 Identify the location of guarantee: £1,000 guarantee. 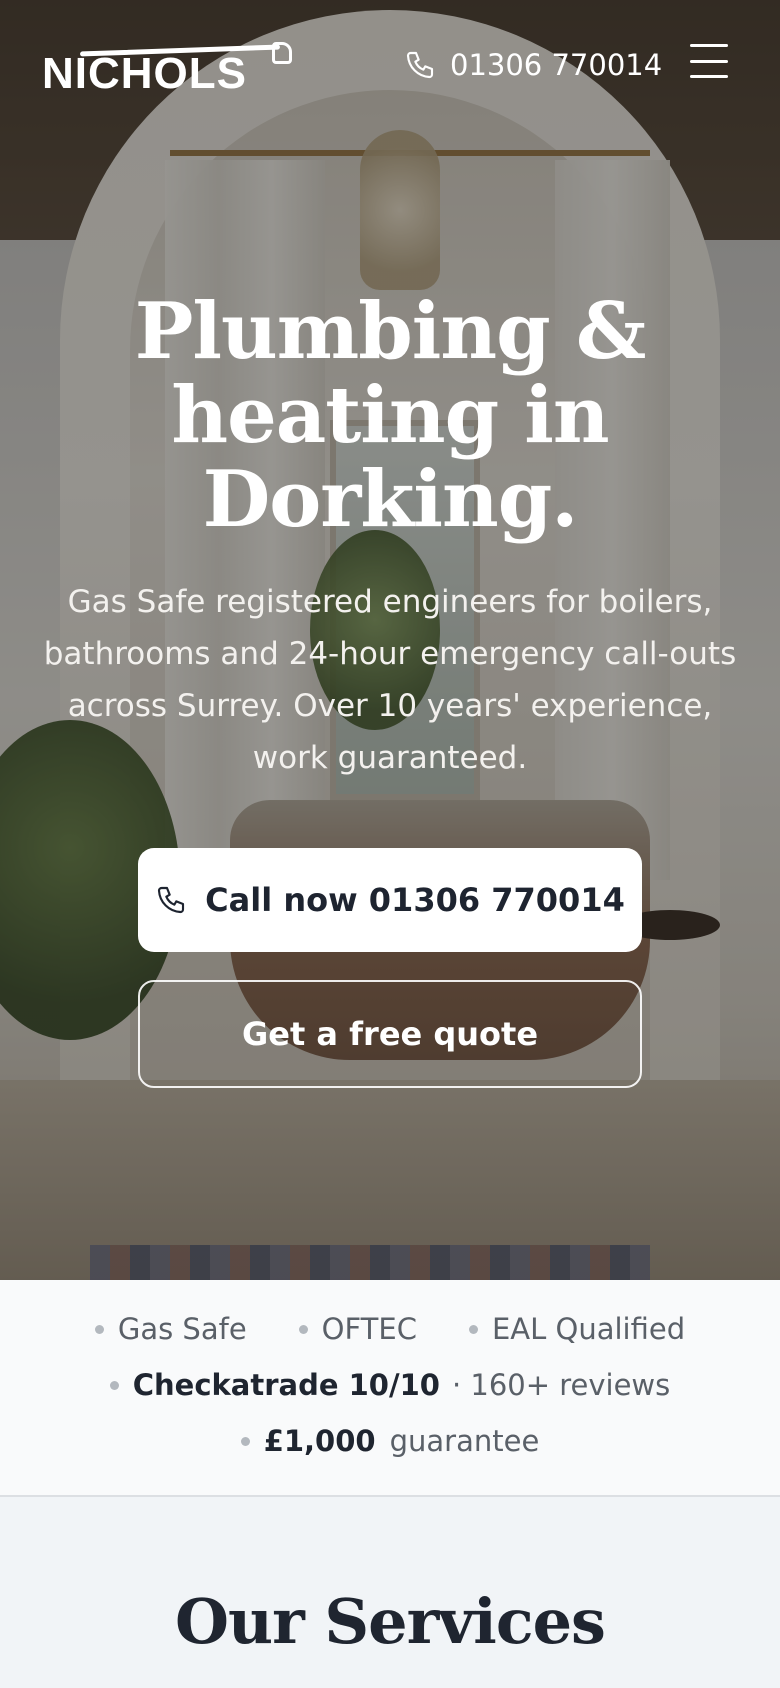
(390, 1441).